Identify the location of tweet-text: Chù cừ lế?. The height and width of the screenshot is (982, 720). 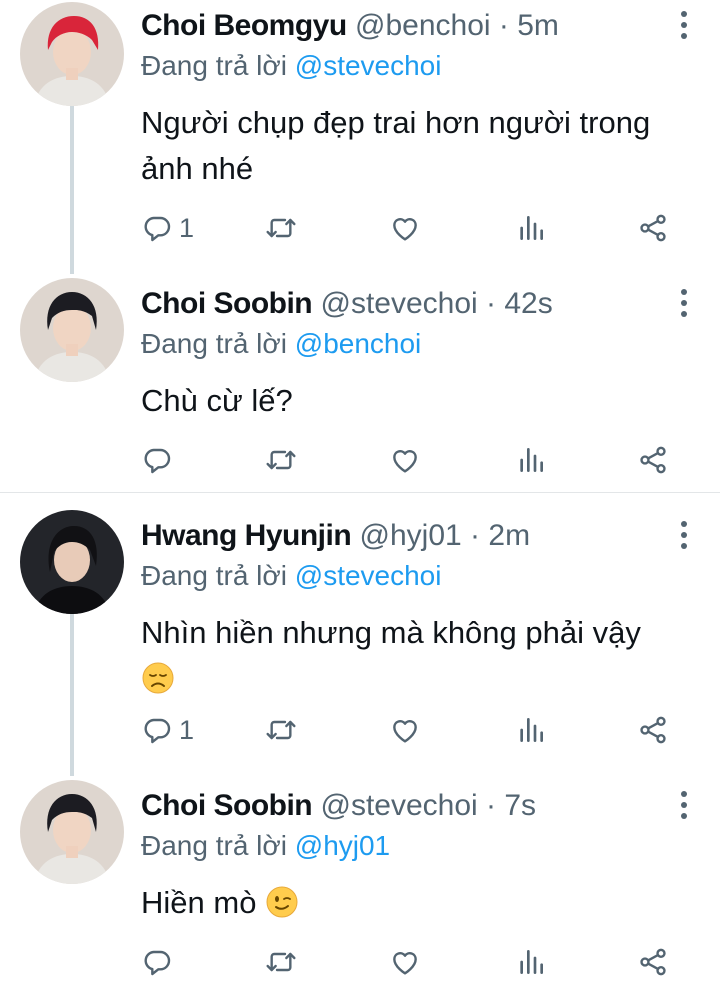
(421, 401).